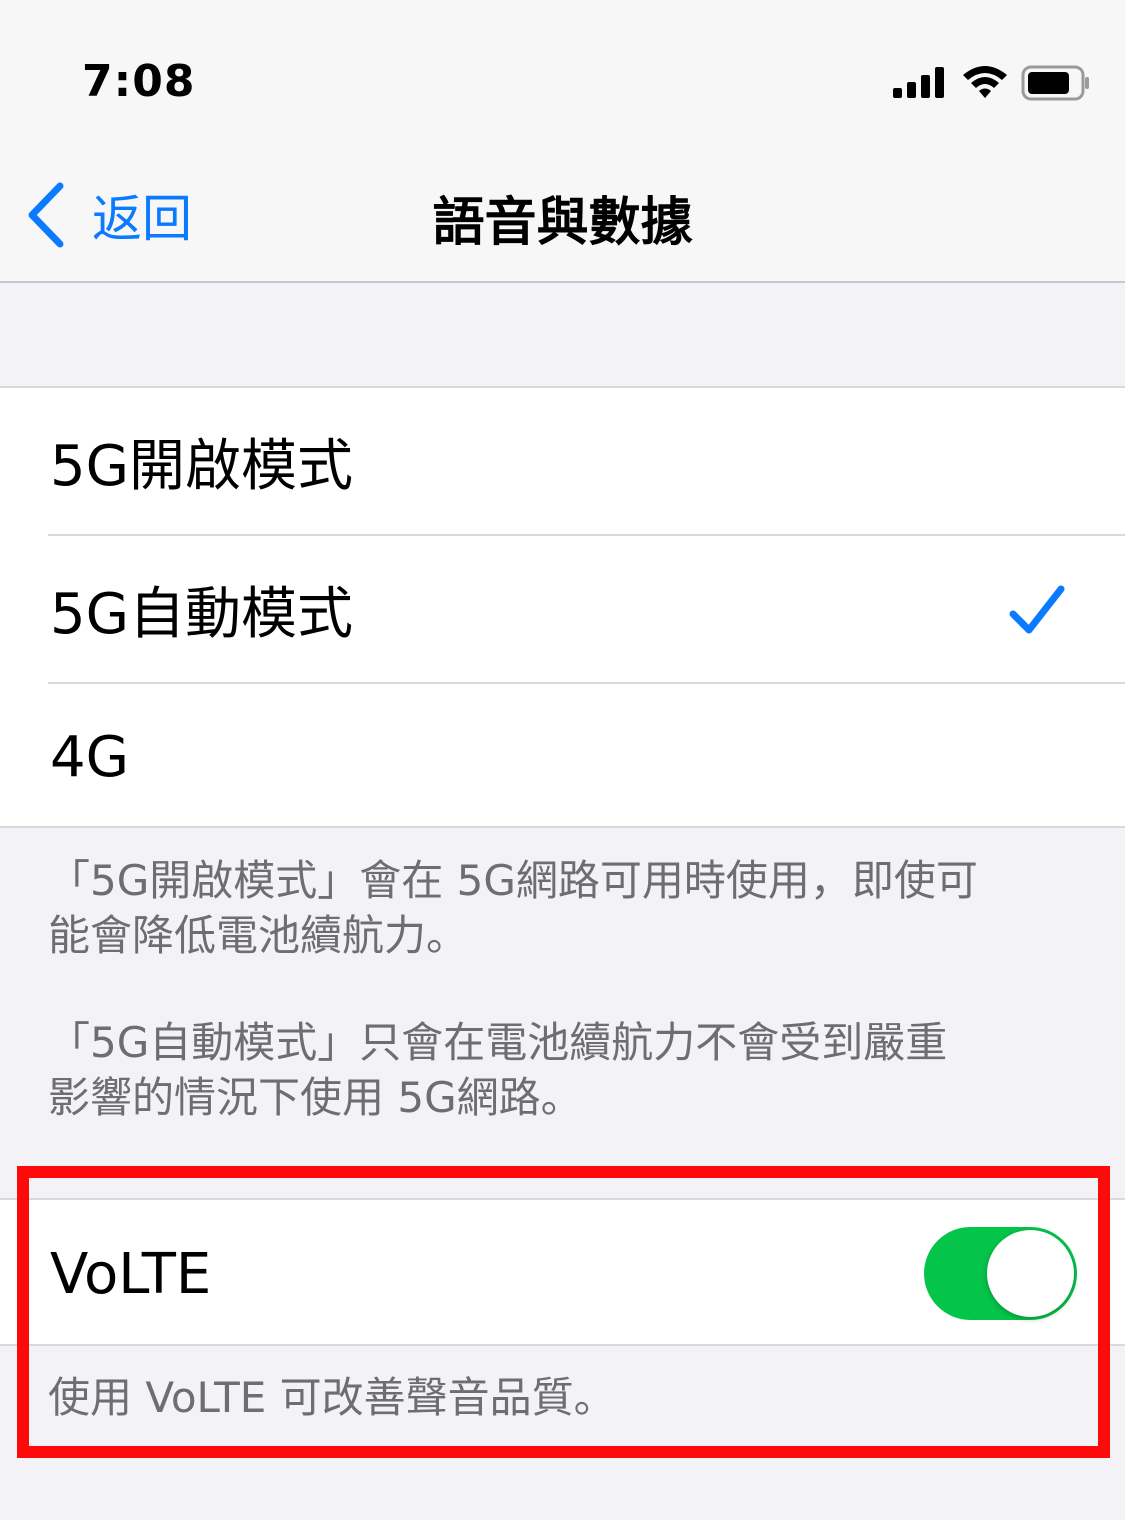 This screenshot has height=1520, width=1125. Describe the element at coordinates (202, 614) in the screenshot. I see `option-label: 5G自動模式` at that location.